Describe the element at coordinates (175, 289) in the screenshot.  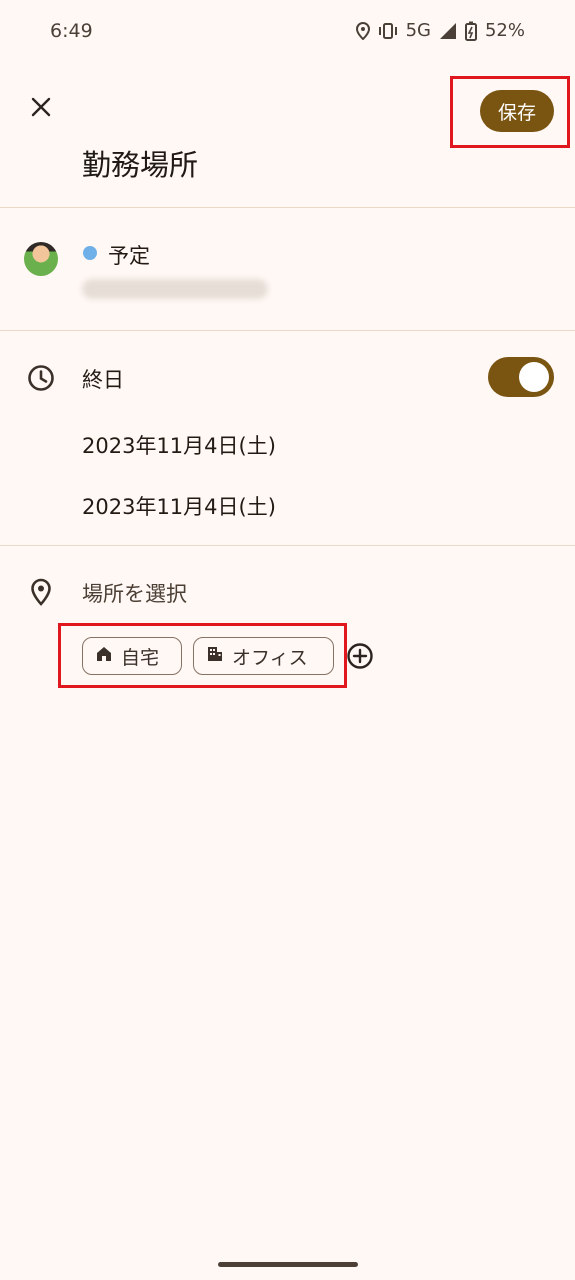
I see `account-email-redacted` at that location.